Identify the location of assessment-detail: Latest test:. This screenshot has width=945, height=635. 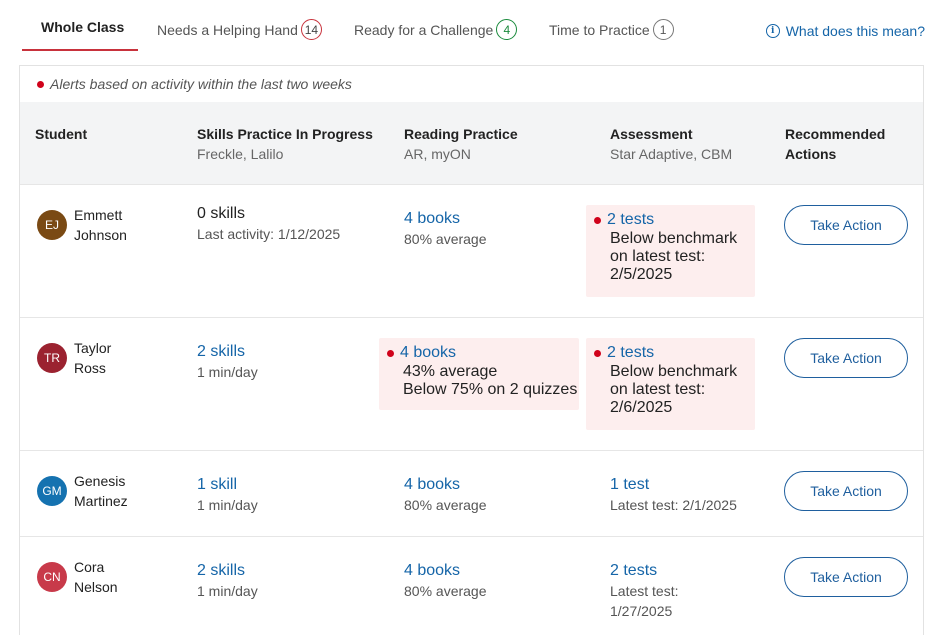
(644, 591).